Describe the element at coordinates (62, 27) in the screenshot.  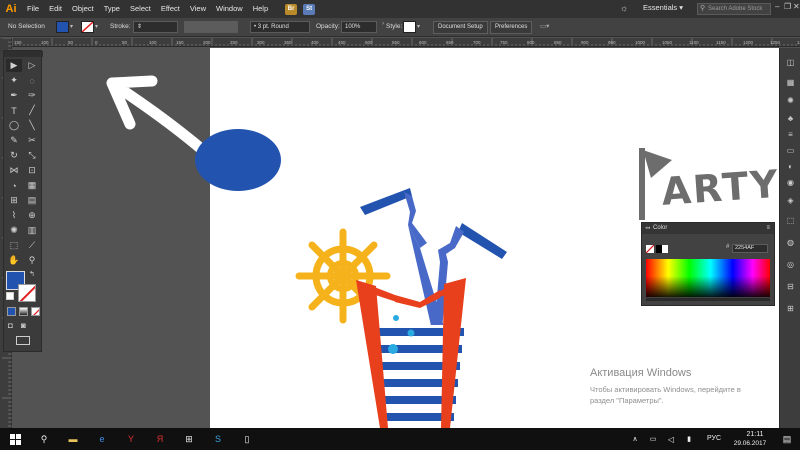
I see `fill-swatch` at that location.